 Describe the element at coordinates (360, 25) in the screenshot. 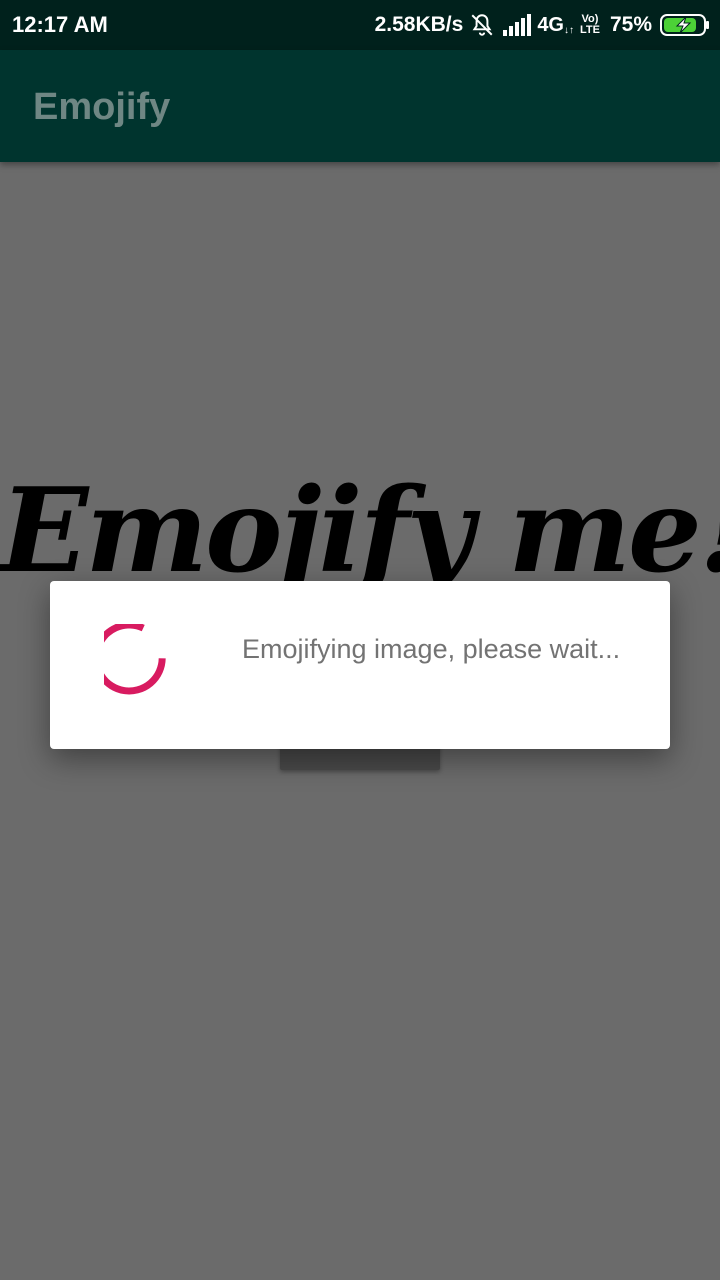

I see `status-bar: 12:17 AM 2.58KB/s 4G ↓↑ Vo) LTE 75%` at that location.